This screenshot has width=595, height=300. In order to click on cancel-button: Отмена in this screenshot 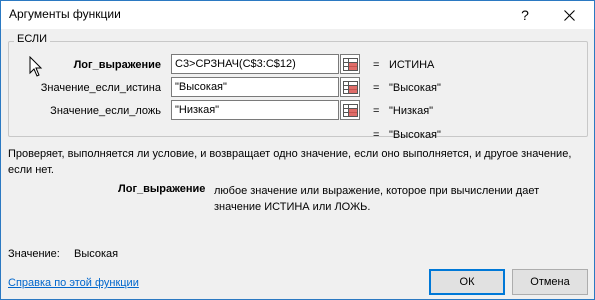, I will do `click(550, 282)`.